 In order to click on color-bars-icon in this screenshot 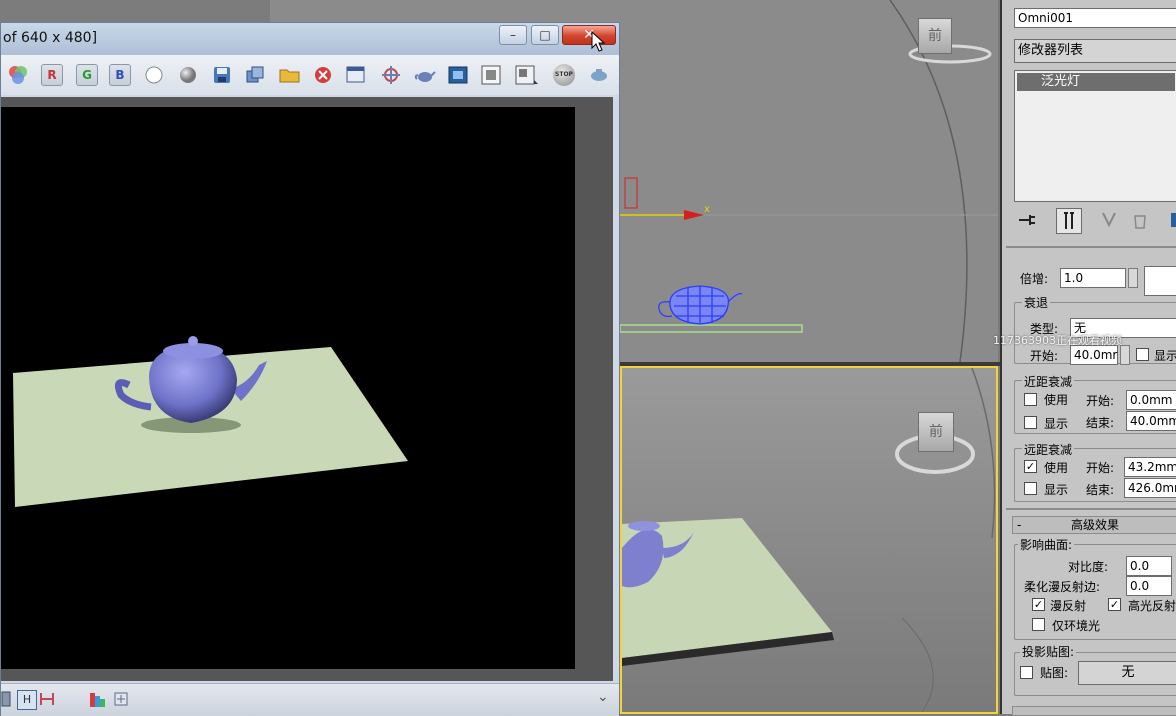, I will do `click(97, 699)`.